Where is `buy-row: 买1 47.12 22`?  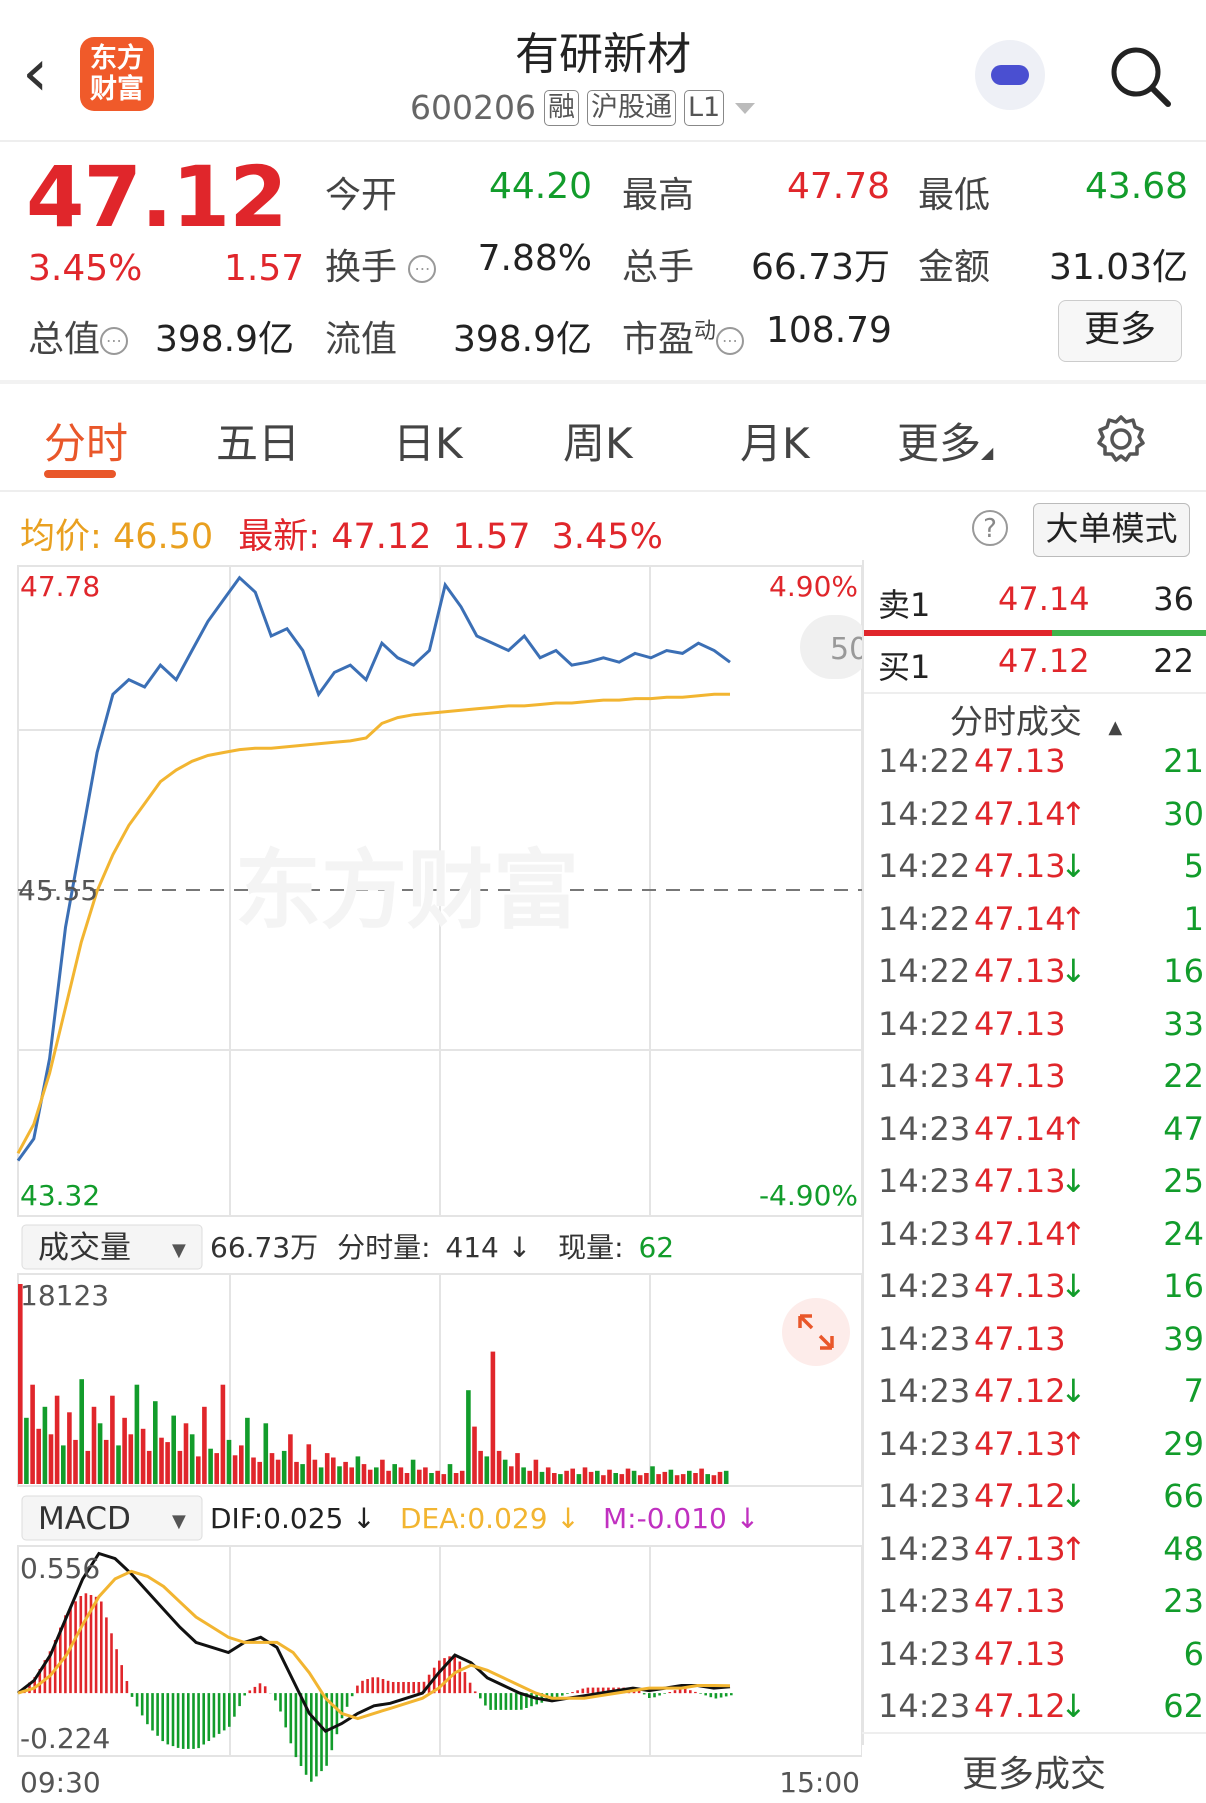 buy-row: 买1 47.12 22 is located at coordinates (1035, 667).